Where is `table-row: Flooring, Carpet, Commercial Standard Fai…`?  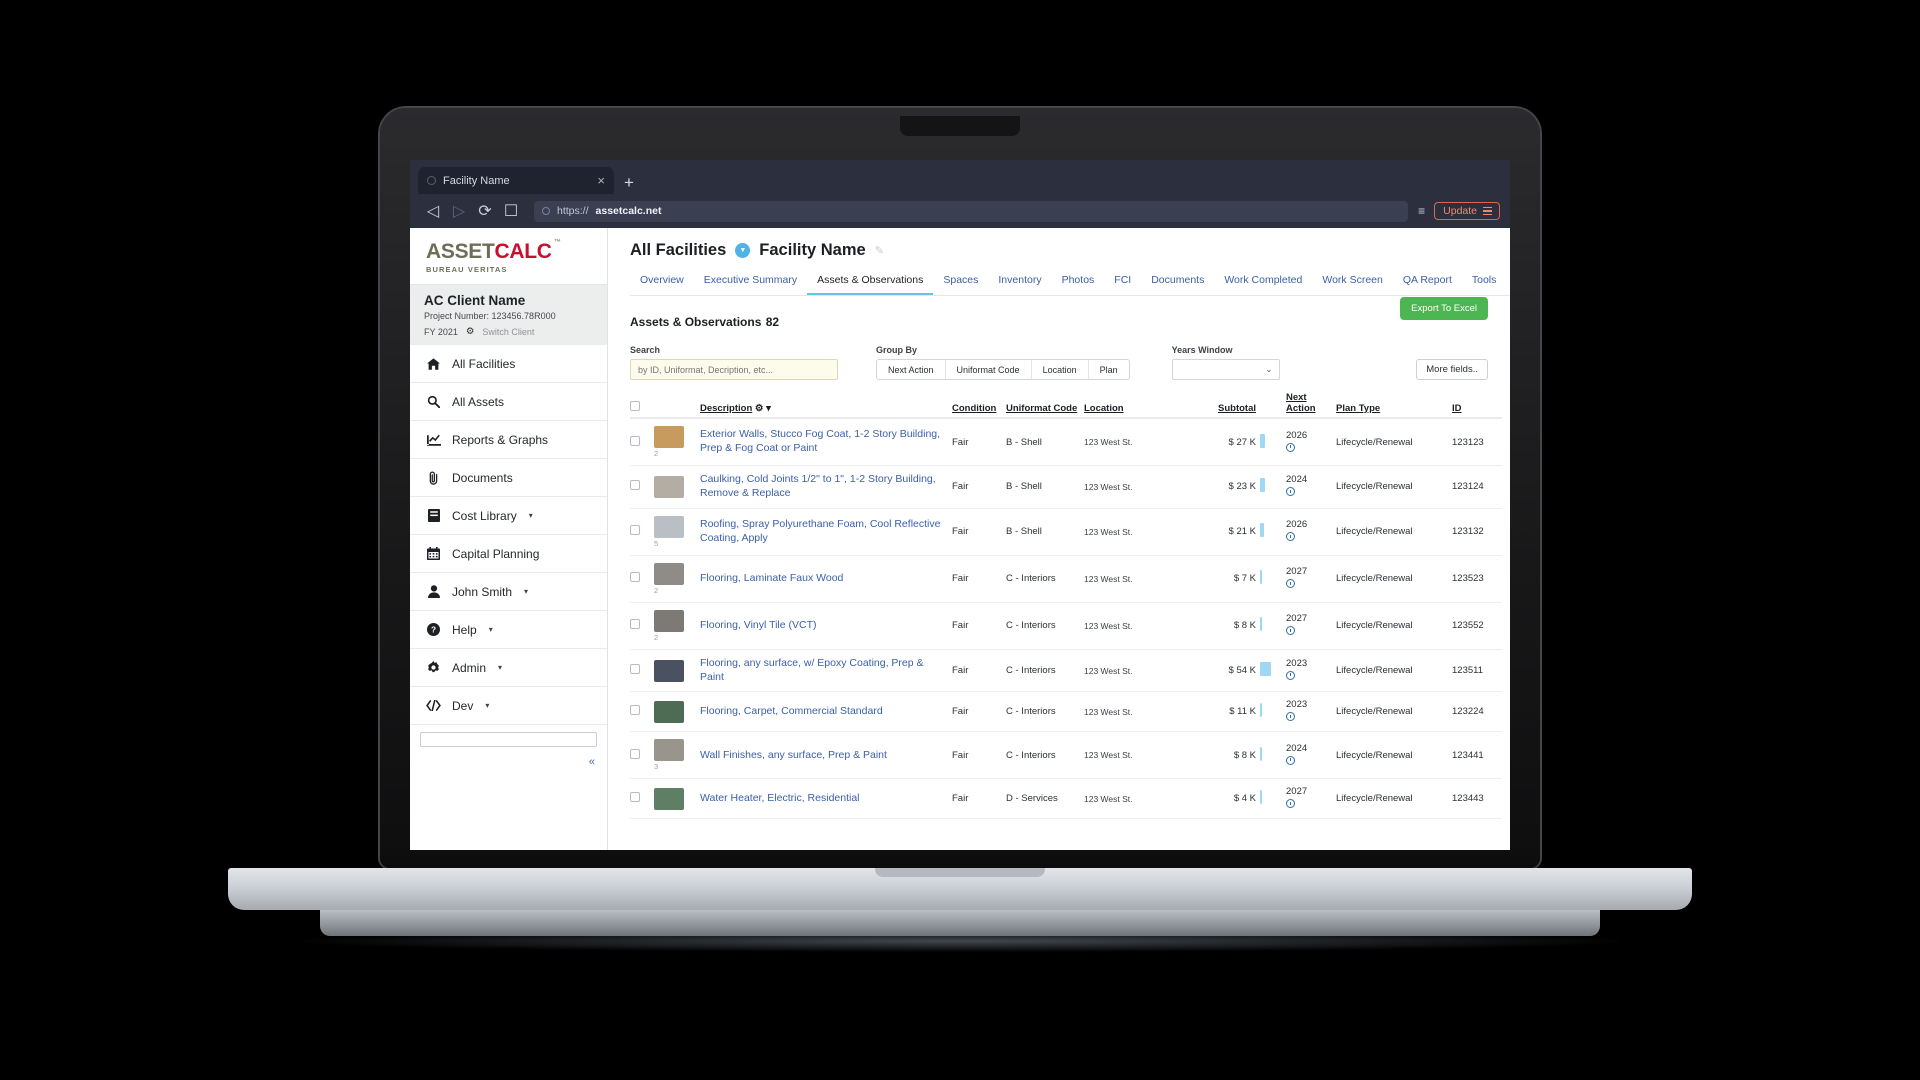
table-row: Flooring, Carpet, Commercial Standard Fai… is located at coordinates (1066, 712).